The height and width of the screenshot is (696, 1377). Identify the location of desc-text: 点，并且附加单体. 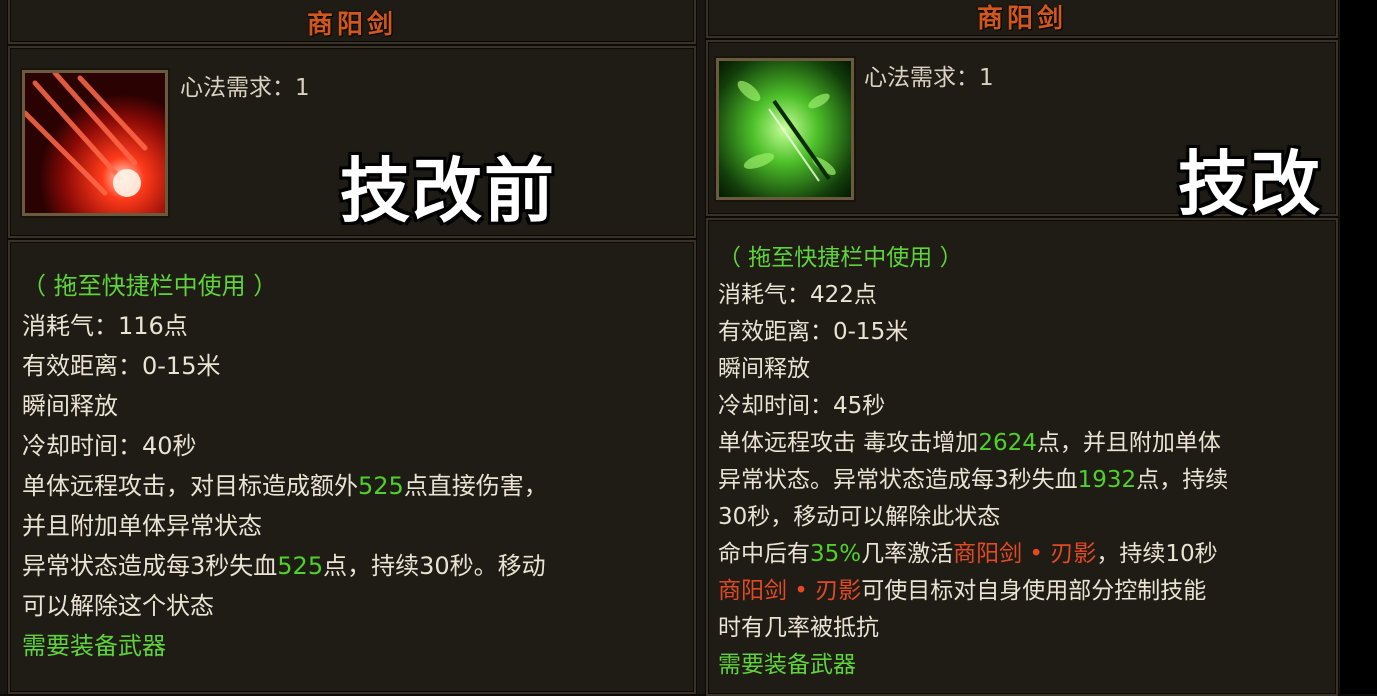
(1128, 443).